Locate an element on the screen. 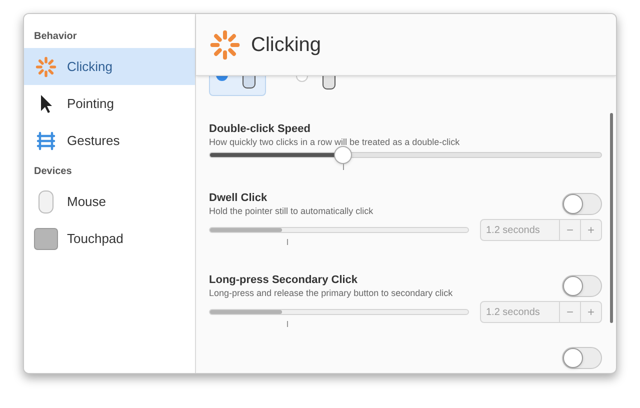  scrollbar is located at coordinates (611, 218).